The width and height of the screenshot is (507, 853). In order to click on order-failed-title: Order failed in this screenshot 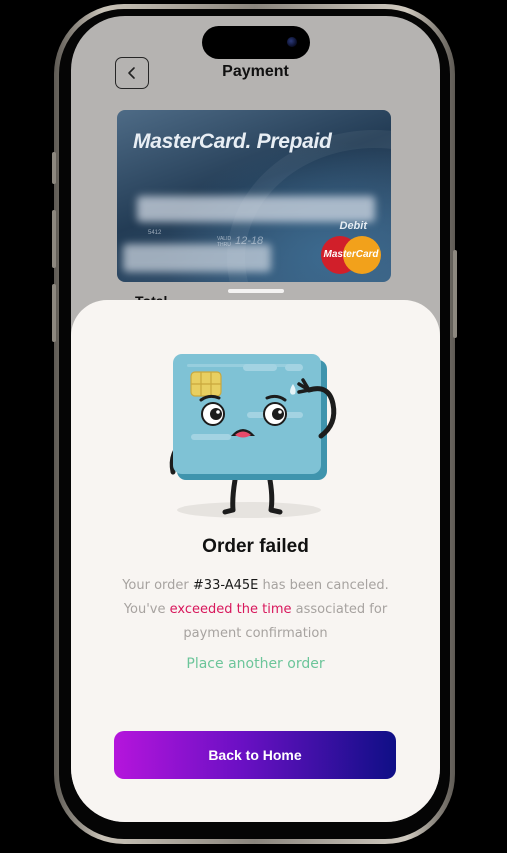, I will do `click(255, 546)`.